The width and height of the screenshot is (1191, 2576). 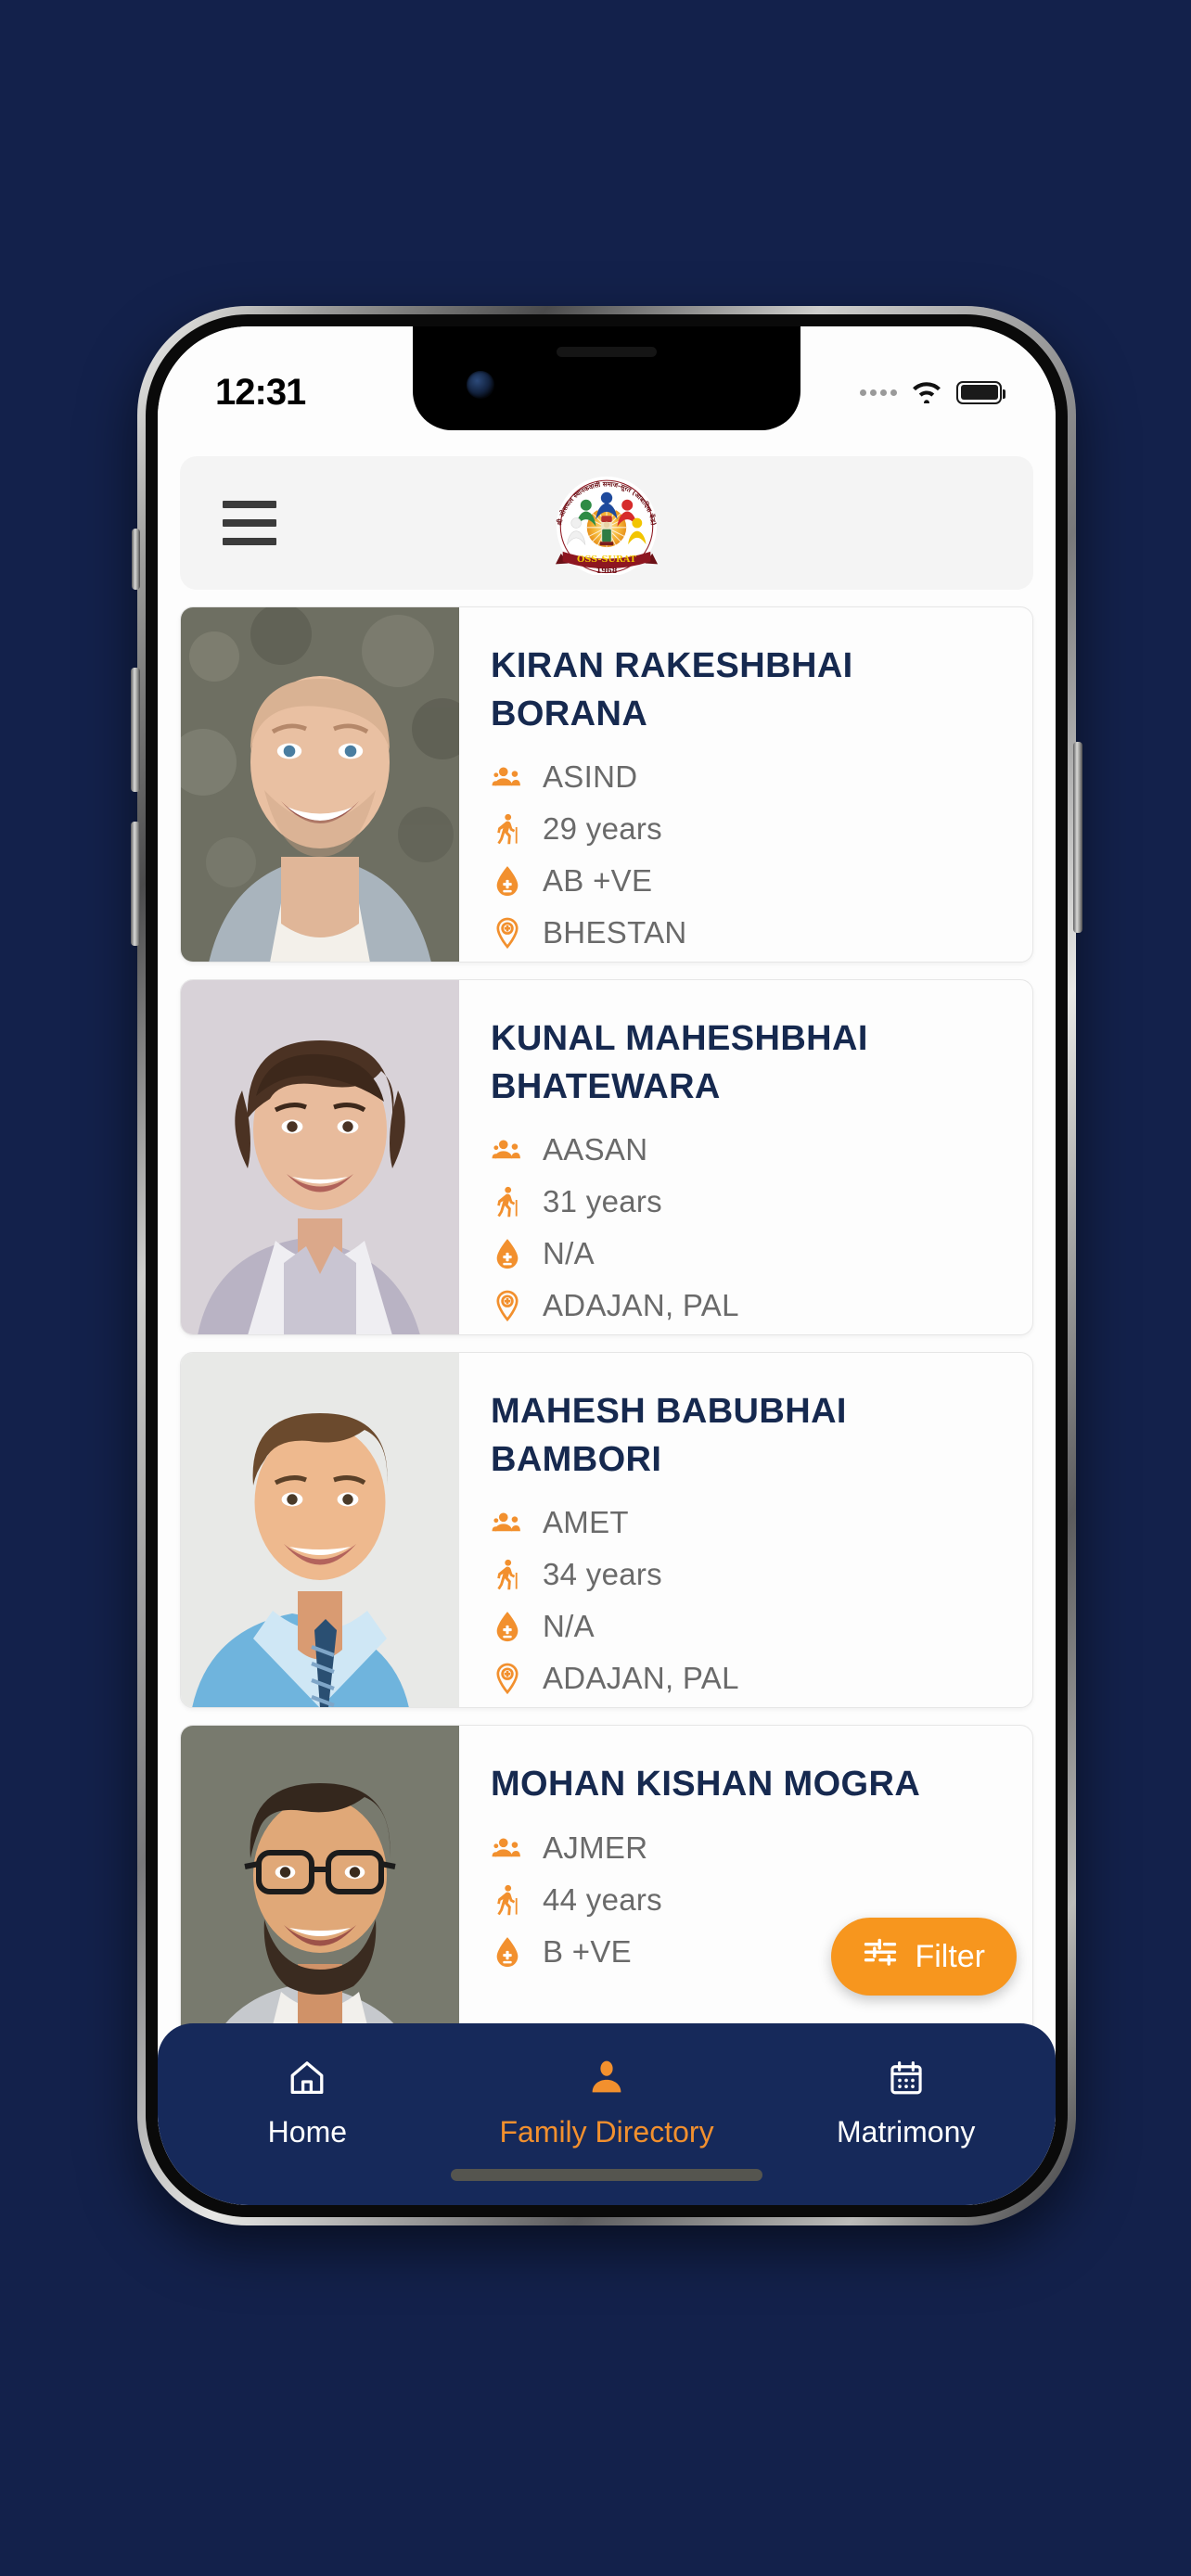 What do you see at coordinates (748, 933) in the screenshot?
I see `location-row: BHESTAN` at bounding box center [748, 933].